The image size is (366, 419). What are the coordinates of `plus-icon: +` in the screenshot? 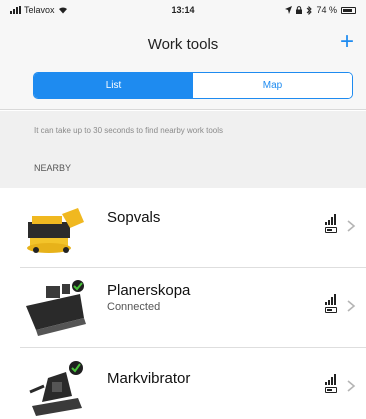 It's located at (346, 41).